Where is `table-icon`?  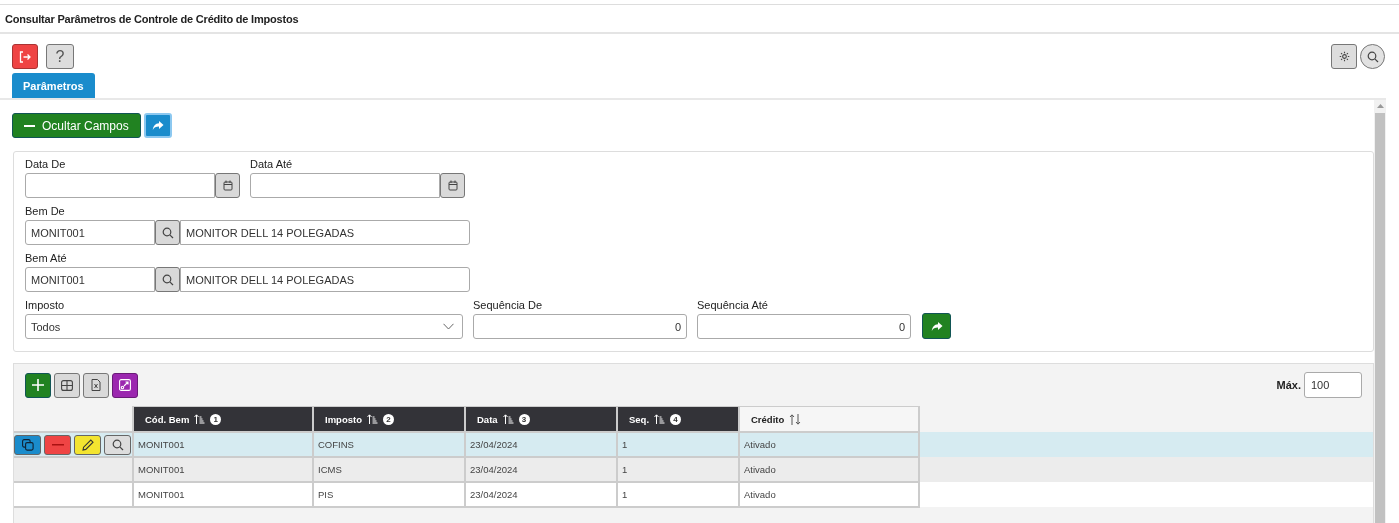
table-icon is located at coordinates (67, 385).